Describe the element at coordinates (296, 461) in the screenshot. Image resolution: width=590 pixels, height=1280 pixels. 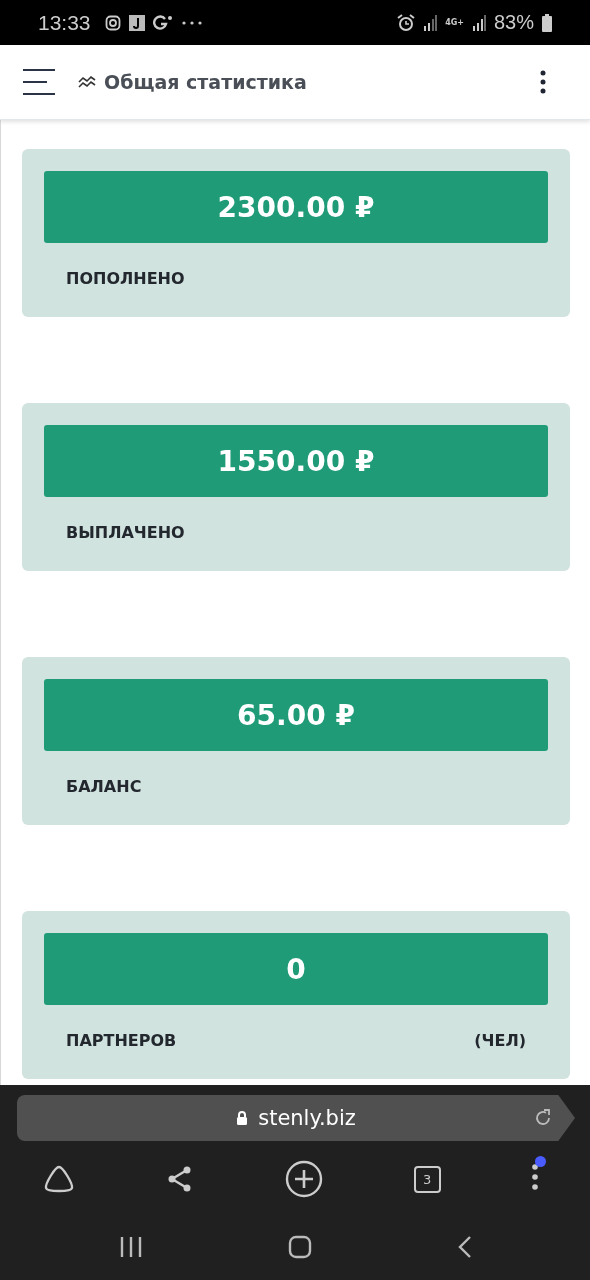
I see `stat-value: 1550.00 ₽` at that location.